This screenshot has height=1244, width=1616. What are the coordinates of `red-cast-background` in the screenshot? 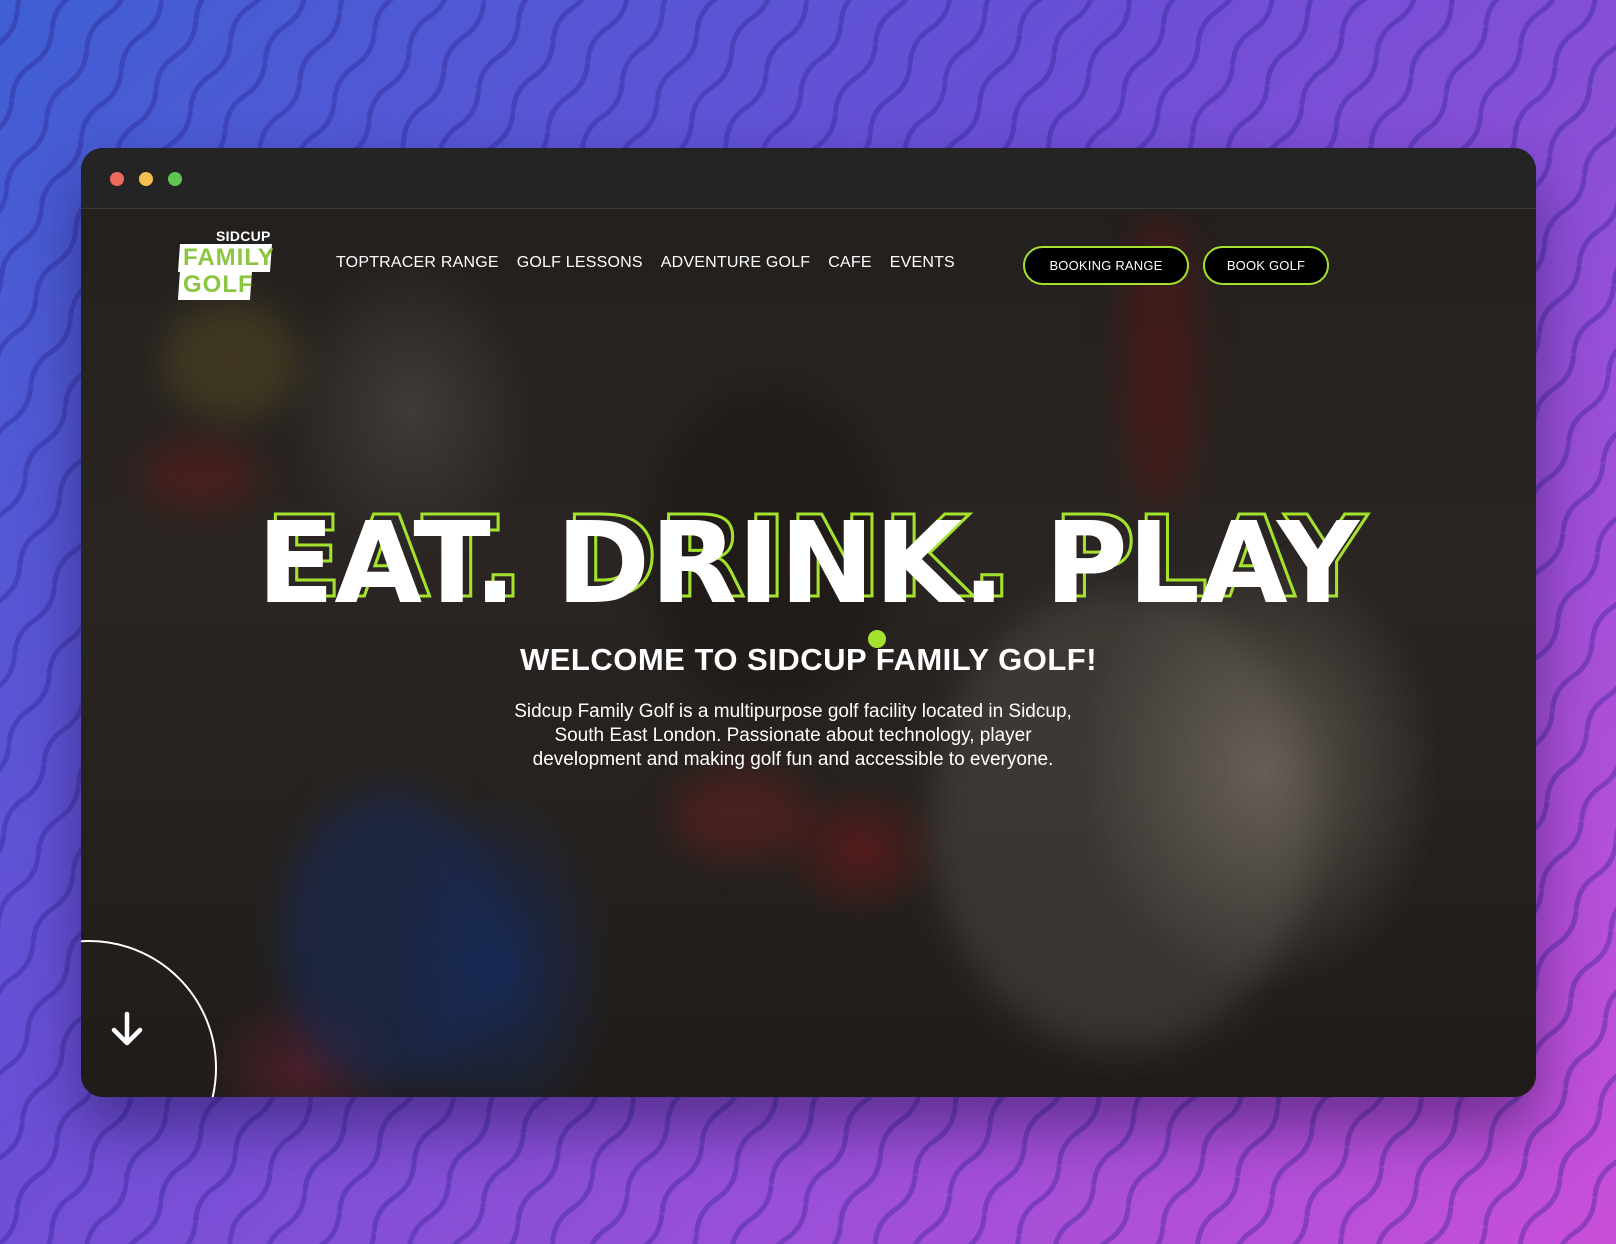 It's located at (741, 815).